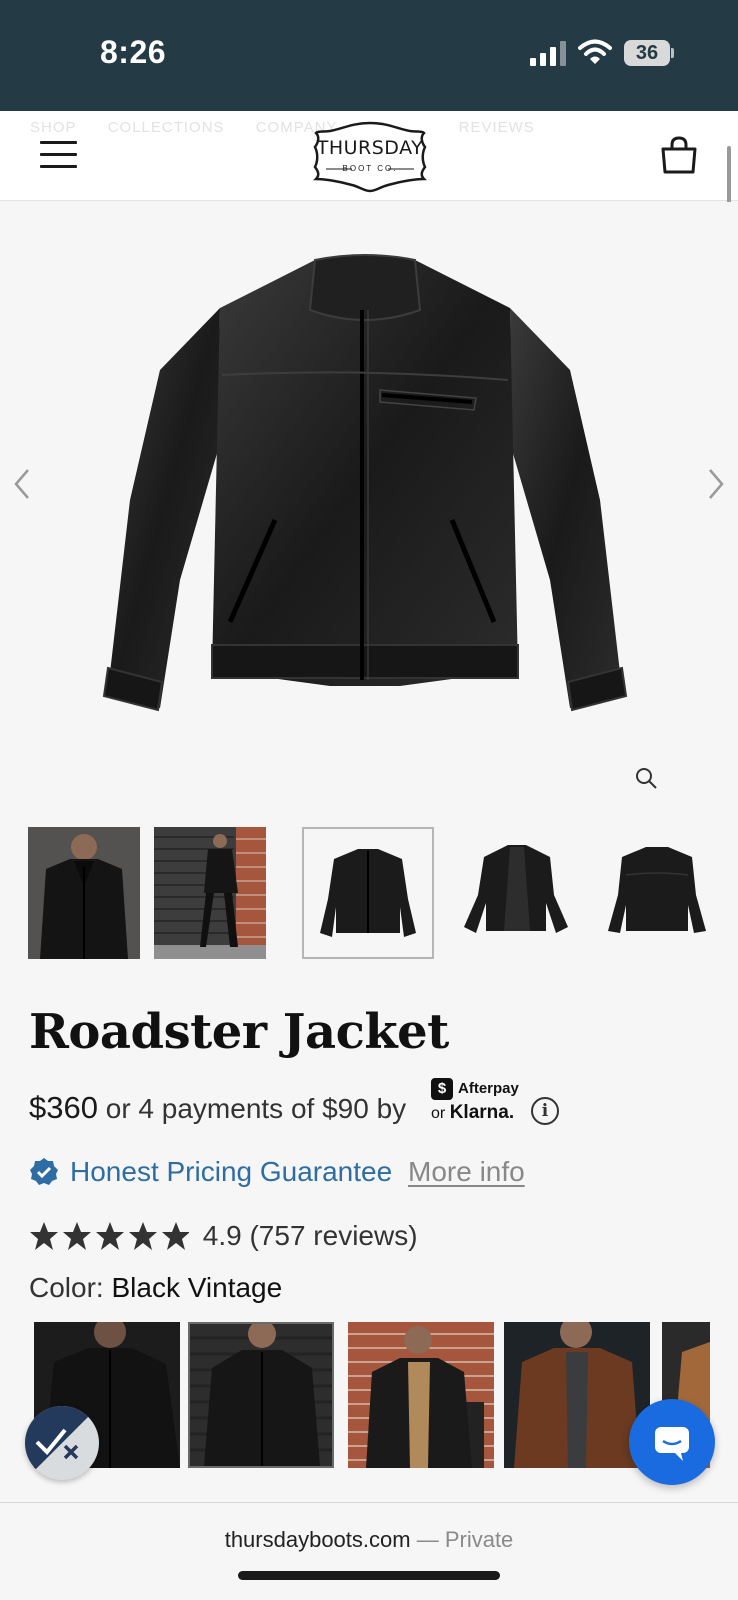 The height and width of the screenshot is (1600, 738). Describe the element at coordinates (465, 1539) in the screenshot. I see `private-label: — Private` at that location.